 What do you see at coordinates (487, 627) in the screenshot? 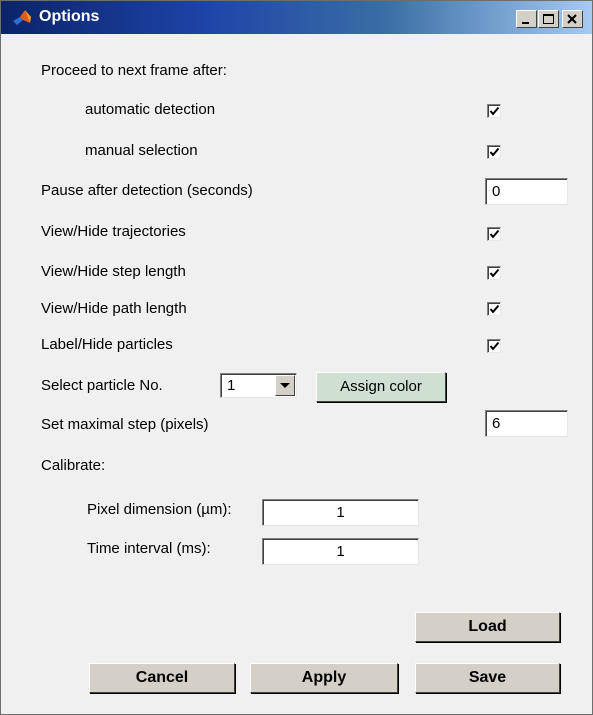
I see `load-button: Load` at bounding box center [487, 627].